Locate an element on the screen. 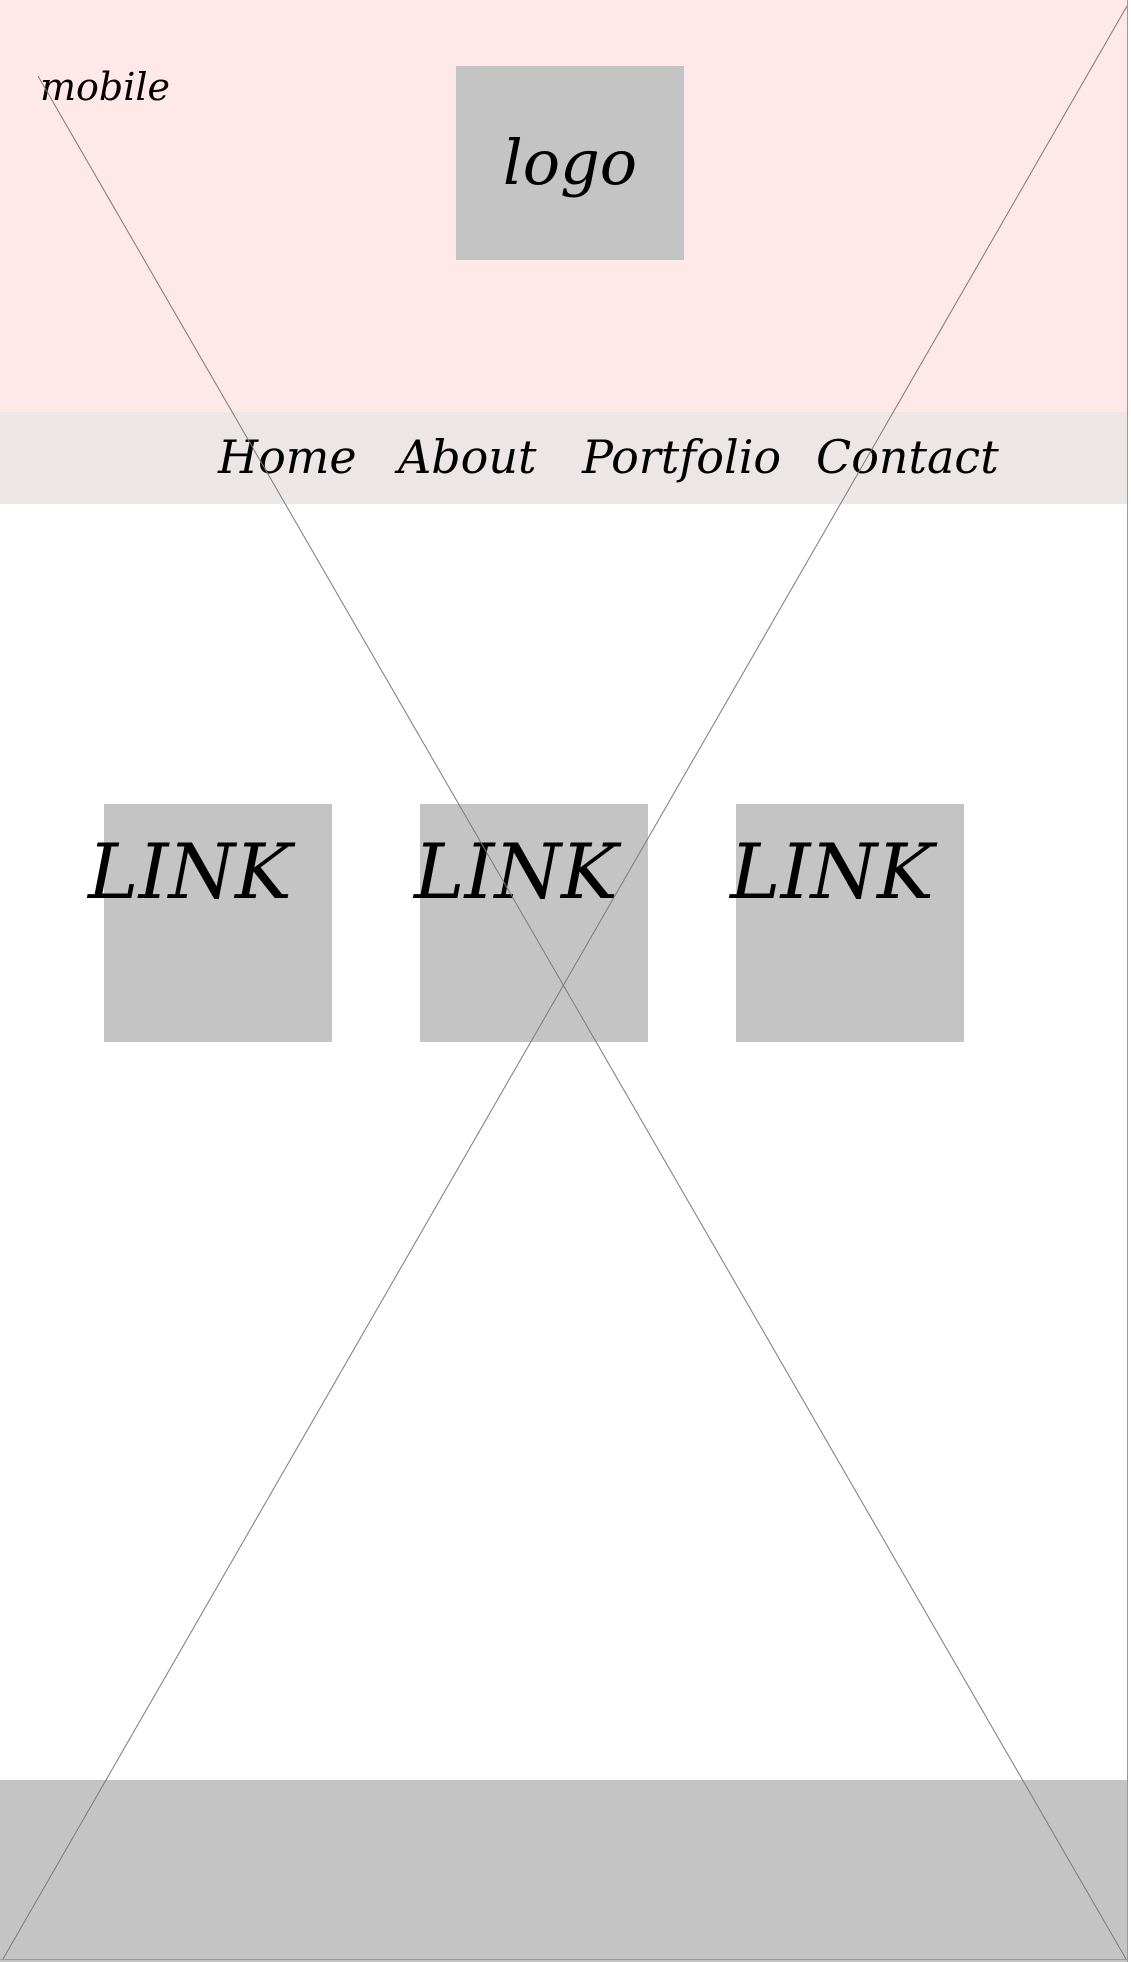  link-label-2: LINK is located at coordinates (516, 872).